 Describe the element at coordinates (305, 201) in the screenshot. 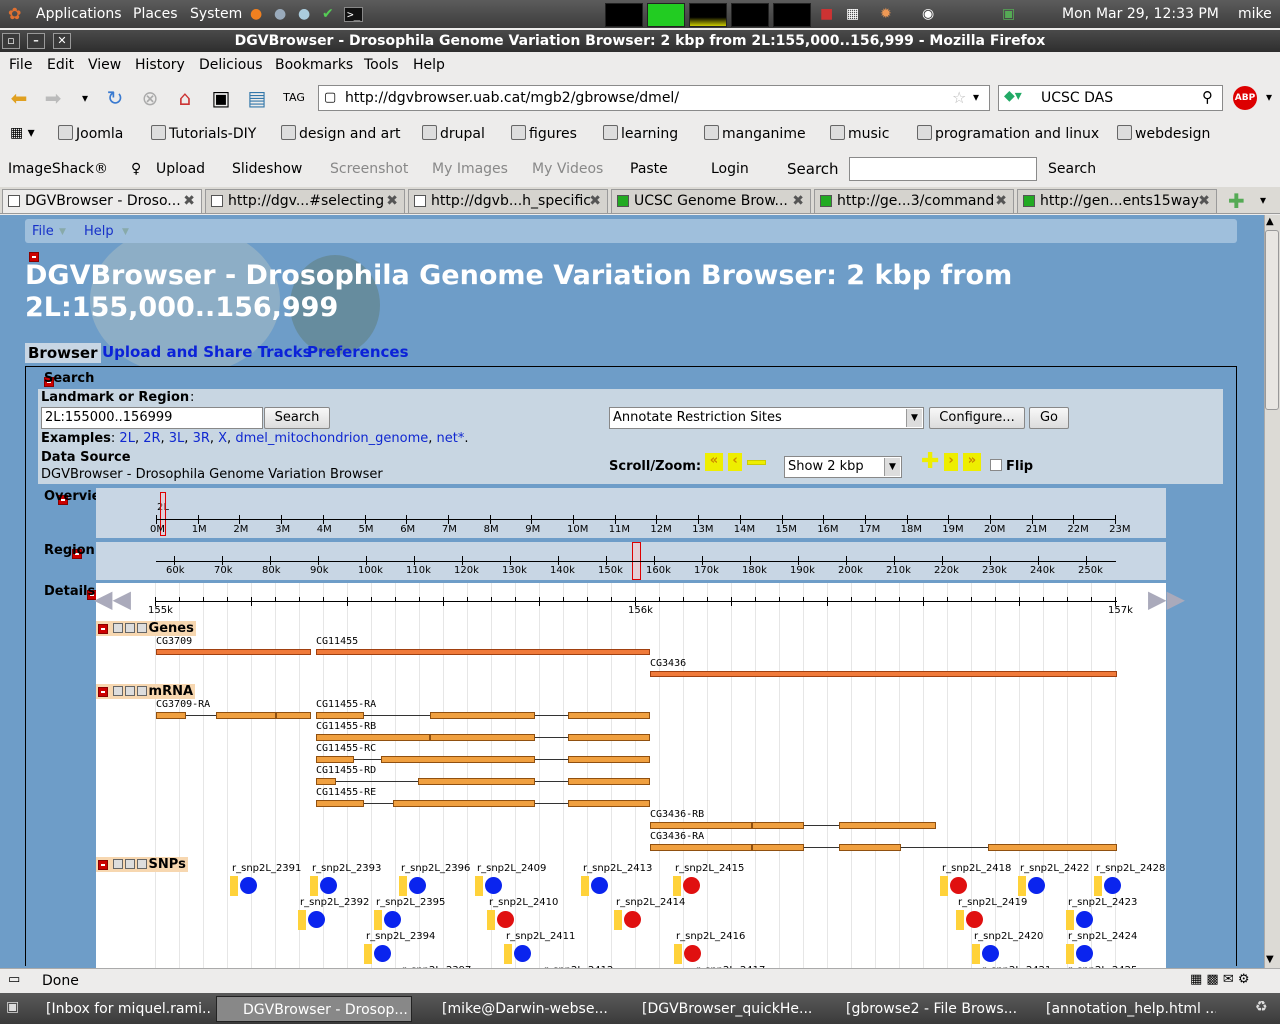

I see `tab-selecting: http://dgv...#selecting ✖` at that location.